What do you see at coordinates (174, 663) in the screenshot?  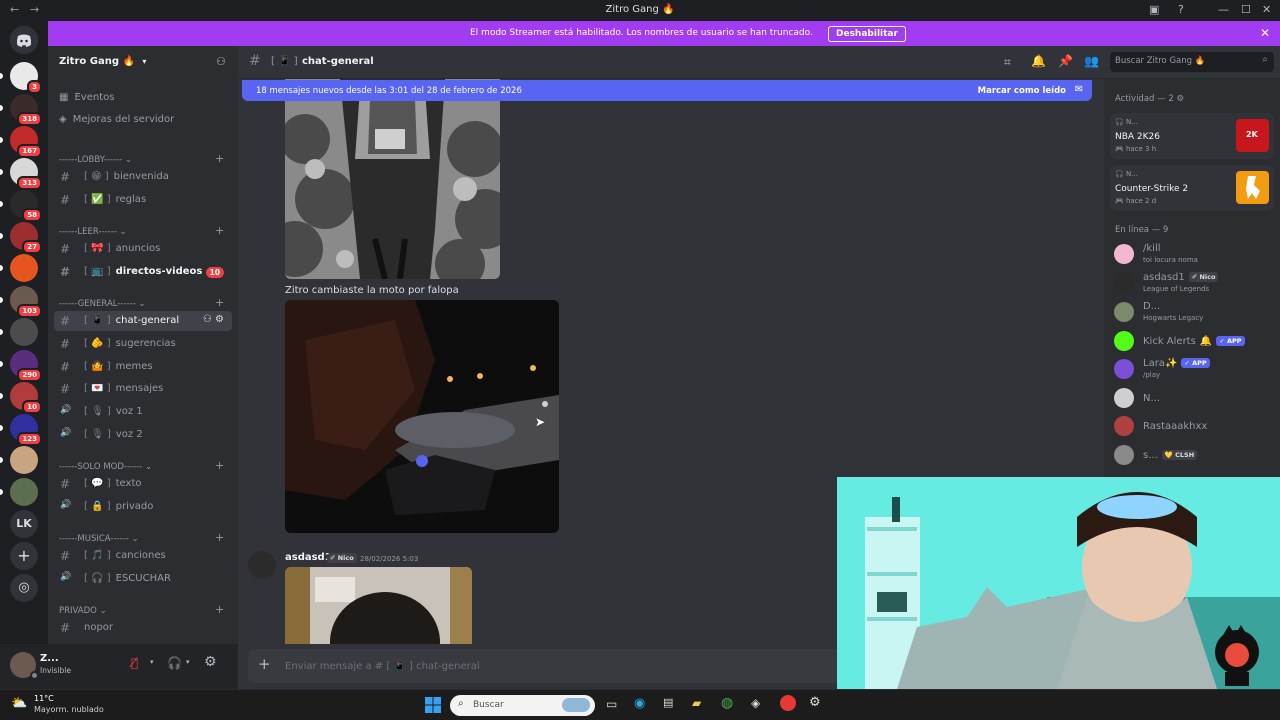 I see `headphones-muted-icon: 🎧` at bounding box center [174, 663].